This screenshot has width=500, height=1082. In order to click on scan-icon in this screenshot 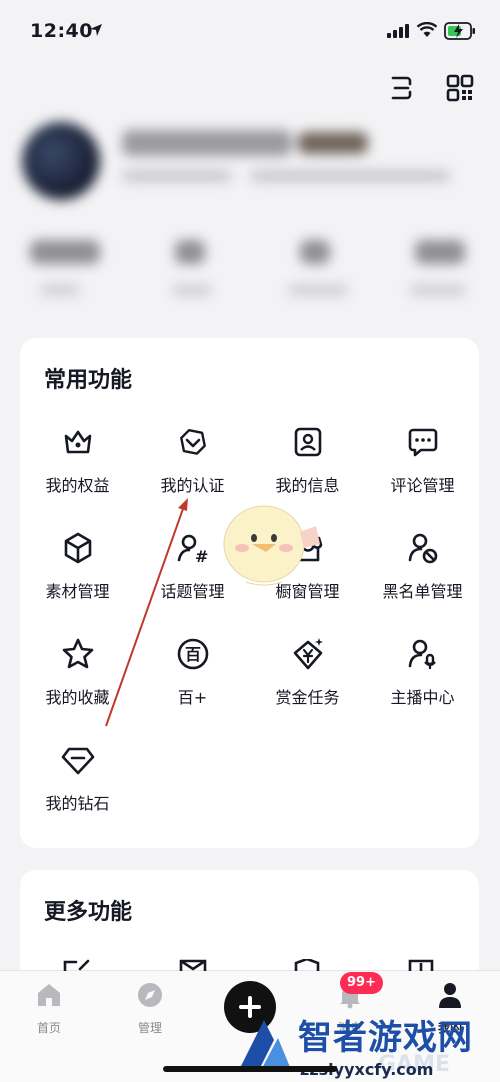, I will do `click(400, 88)`.